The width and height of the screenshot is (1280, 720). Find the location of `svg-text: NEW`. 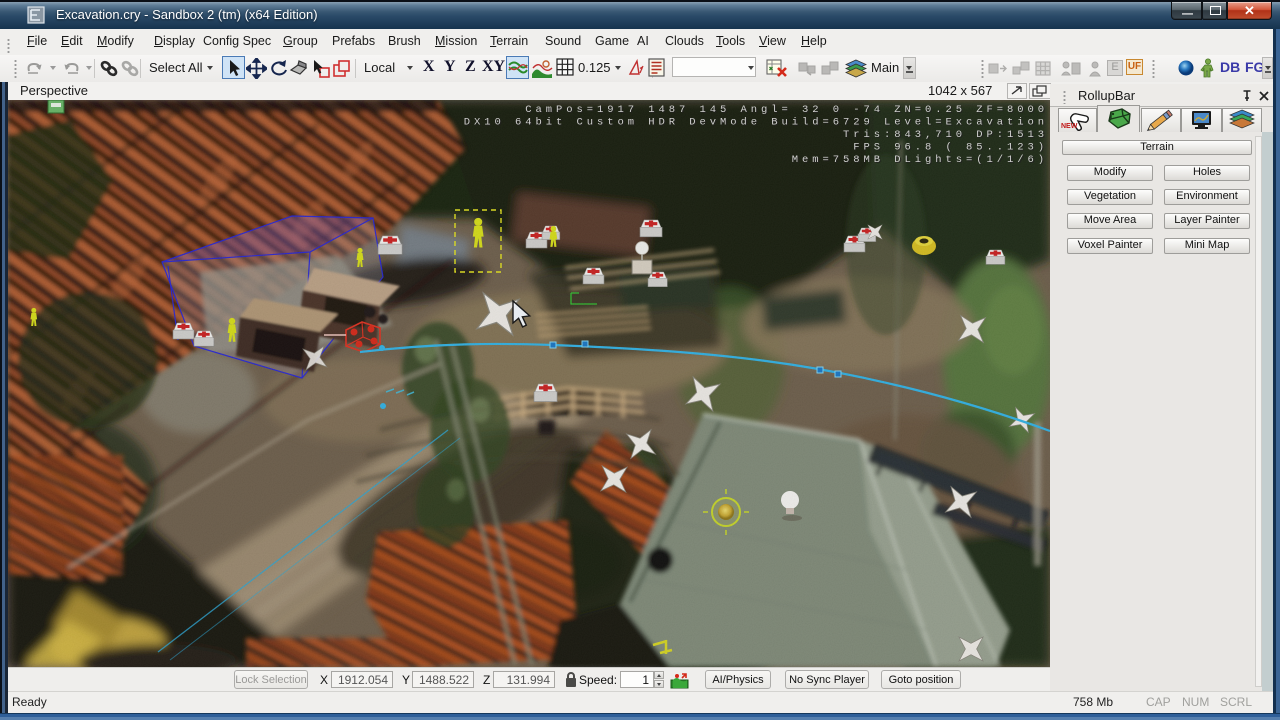

svg-text: NEW is located at coordinates (1069, 126).